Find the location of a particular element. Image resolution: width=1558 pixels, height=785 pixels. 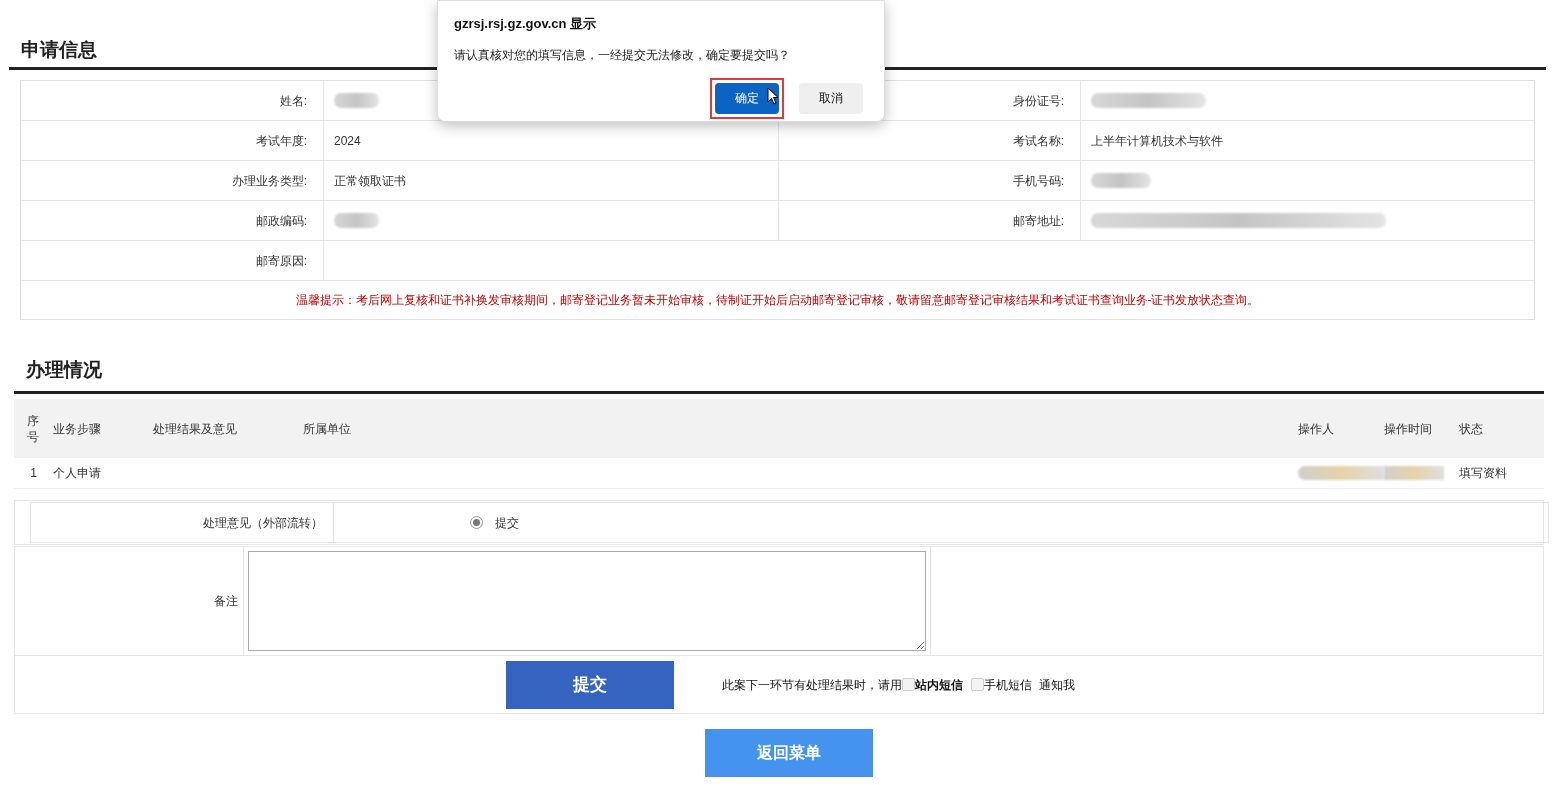

table-cell-text: 1 is located at coordinates (33, 473).